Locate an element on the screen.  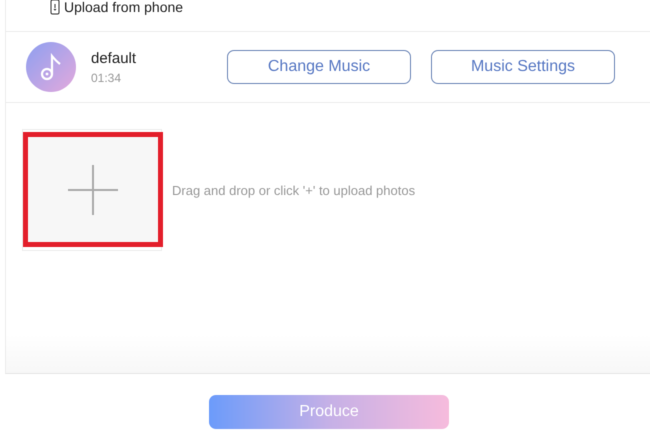
upload-hint: Drag and drop or click '+' to upload photos is located at coordinates (294, 190).